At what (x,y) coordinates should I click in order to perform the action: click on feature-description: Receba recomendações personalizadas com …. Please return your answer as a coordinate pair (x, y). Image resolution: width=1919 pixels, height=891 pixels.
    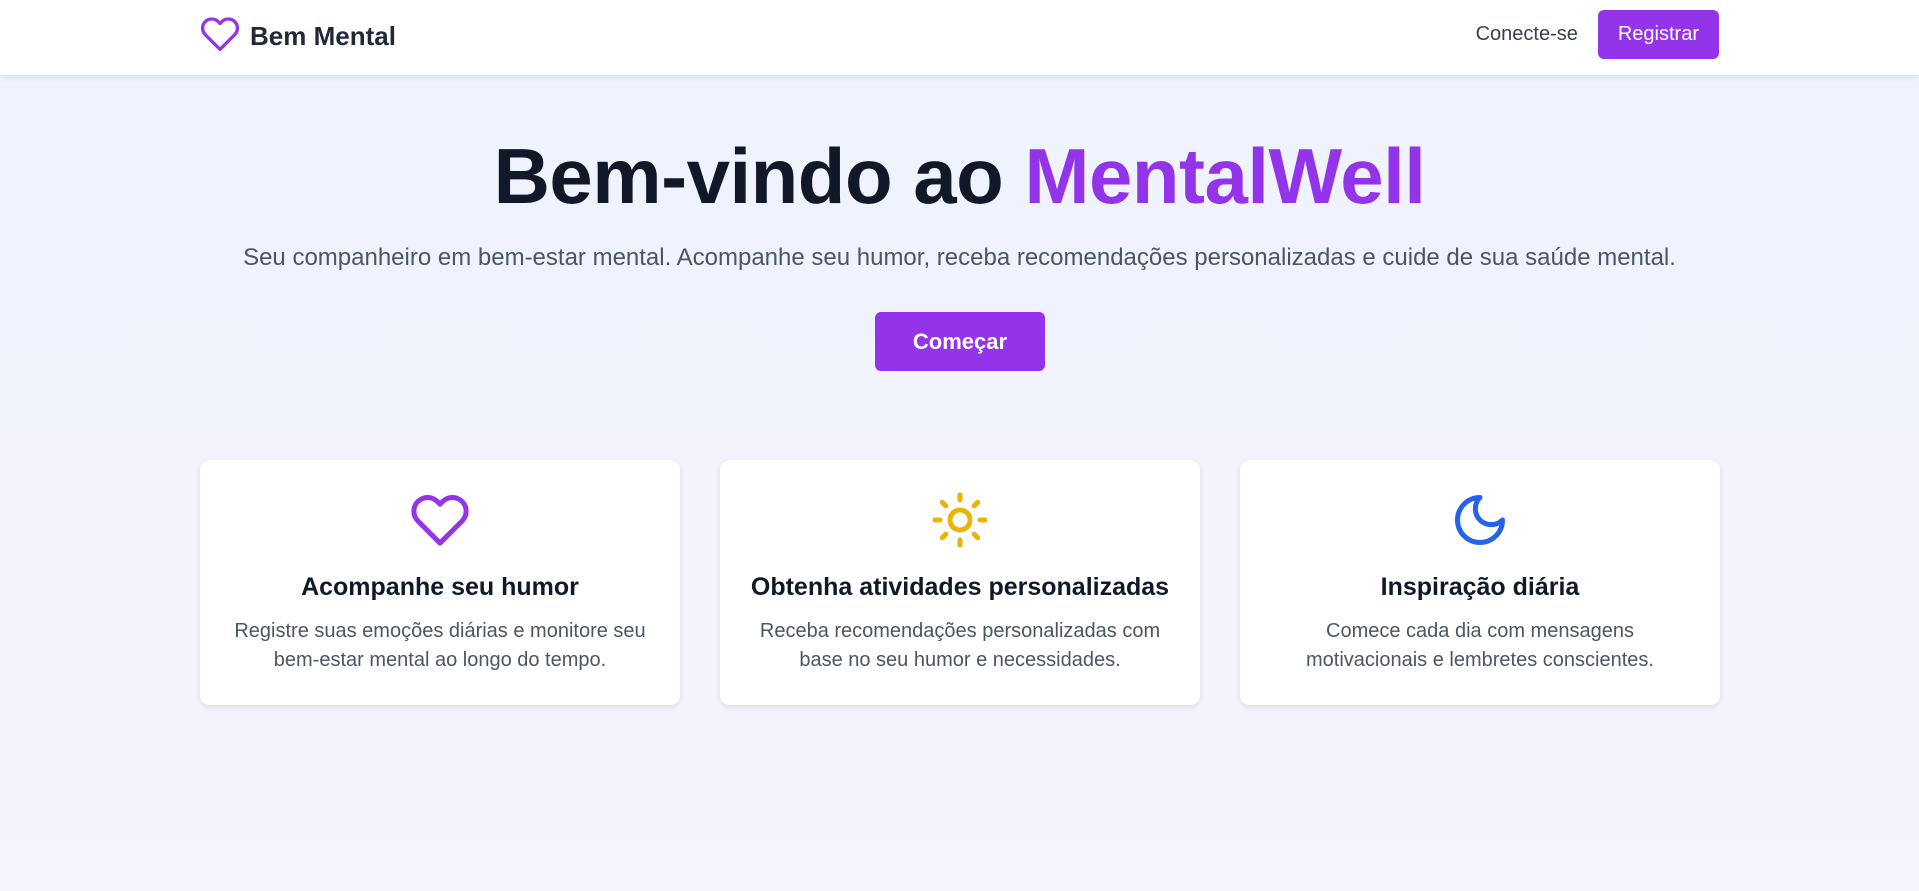
    Looking at the image, I should click on (960, 645).